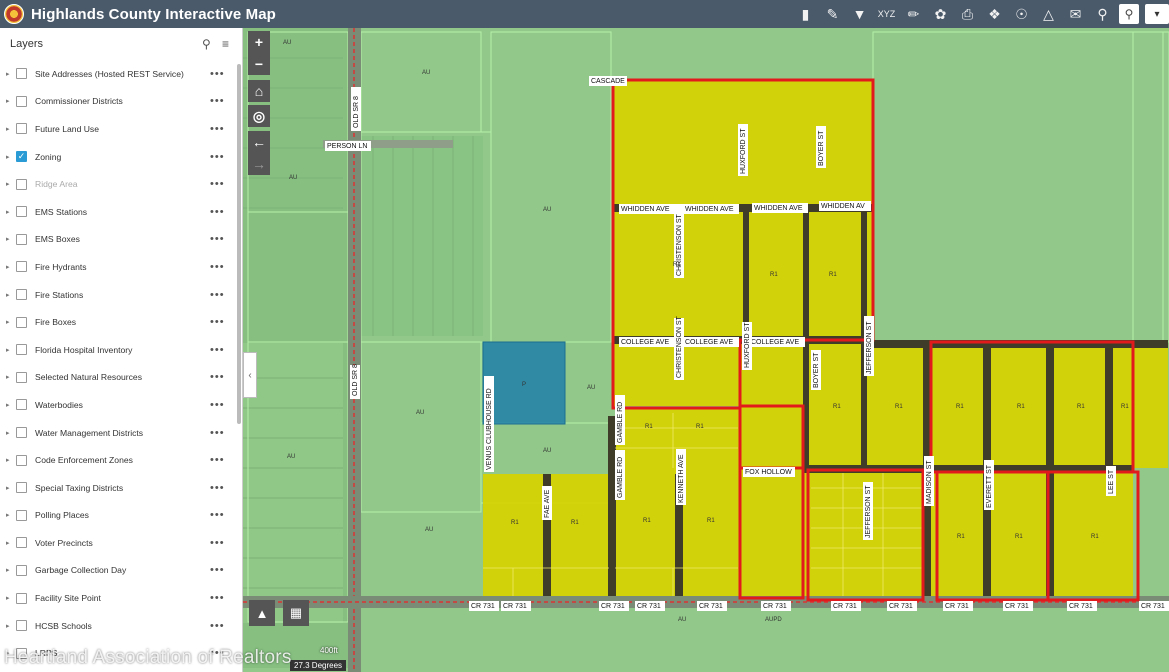 Image resolution: width=1169 pixels, height=672 pixels. I want to click on layer-item: ▸ ✓ Zoning •••, so click(121, 157).